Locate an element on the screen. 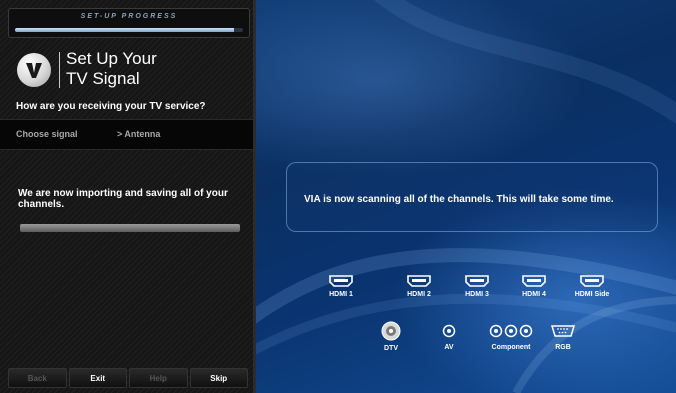  footer-buttons: Back Exit Help Skip is located at coordinates (128, 378).